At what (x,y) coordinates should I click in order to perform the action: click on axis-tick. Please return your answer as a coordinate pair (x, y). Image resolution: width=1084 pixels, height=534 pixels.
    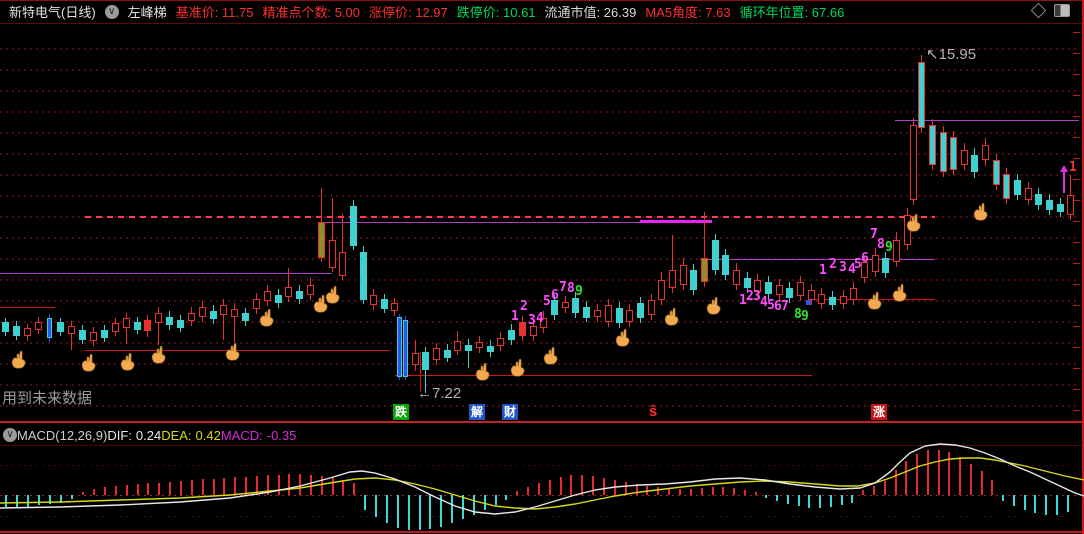
    Looking at the image, I should click on (1076, 179).